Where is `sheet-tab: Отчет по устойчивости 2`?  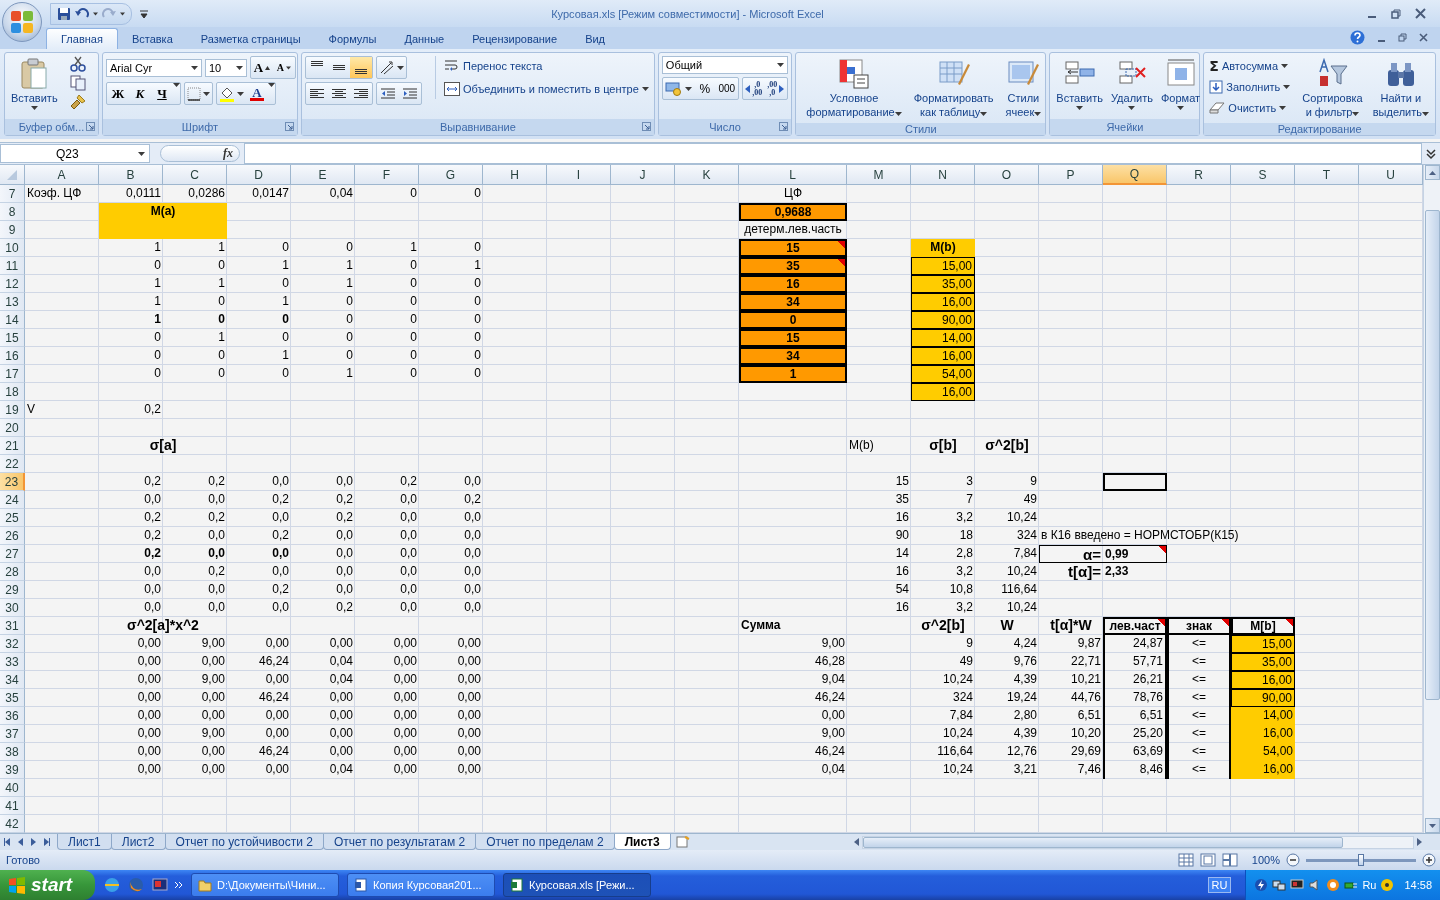 sheet-tab: Отчет по устойчивости 2 is located at coordinates (244, 842).